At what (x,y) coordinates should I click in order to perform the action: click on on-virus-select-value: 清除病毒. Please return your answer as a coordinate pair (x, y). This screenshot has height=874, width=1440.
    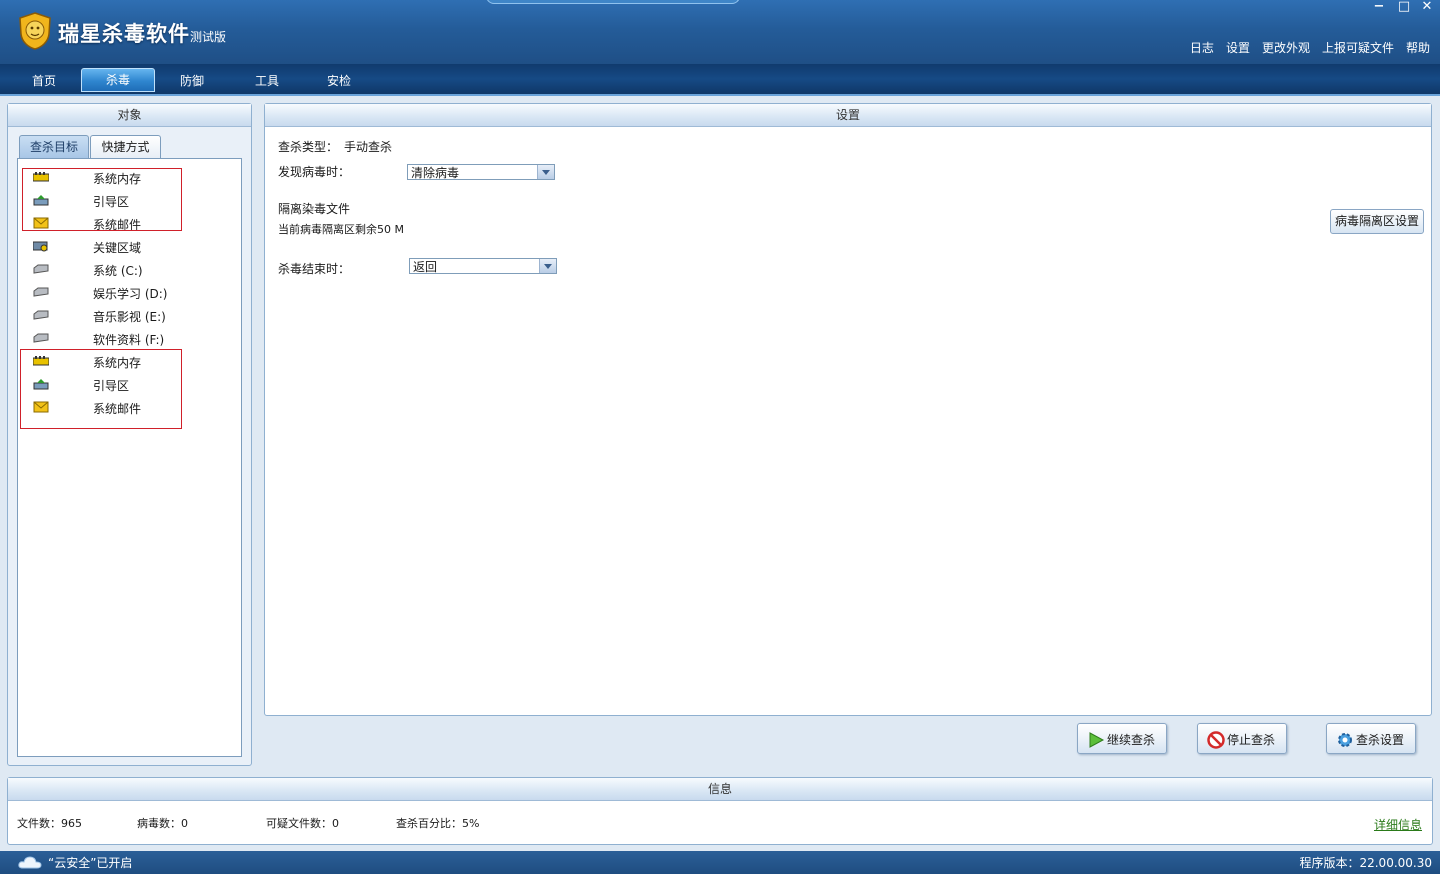
    Looking at the image, I should click on (435, 173).